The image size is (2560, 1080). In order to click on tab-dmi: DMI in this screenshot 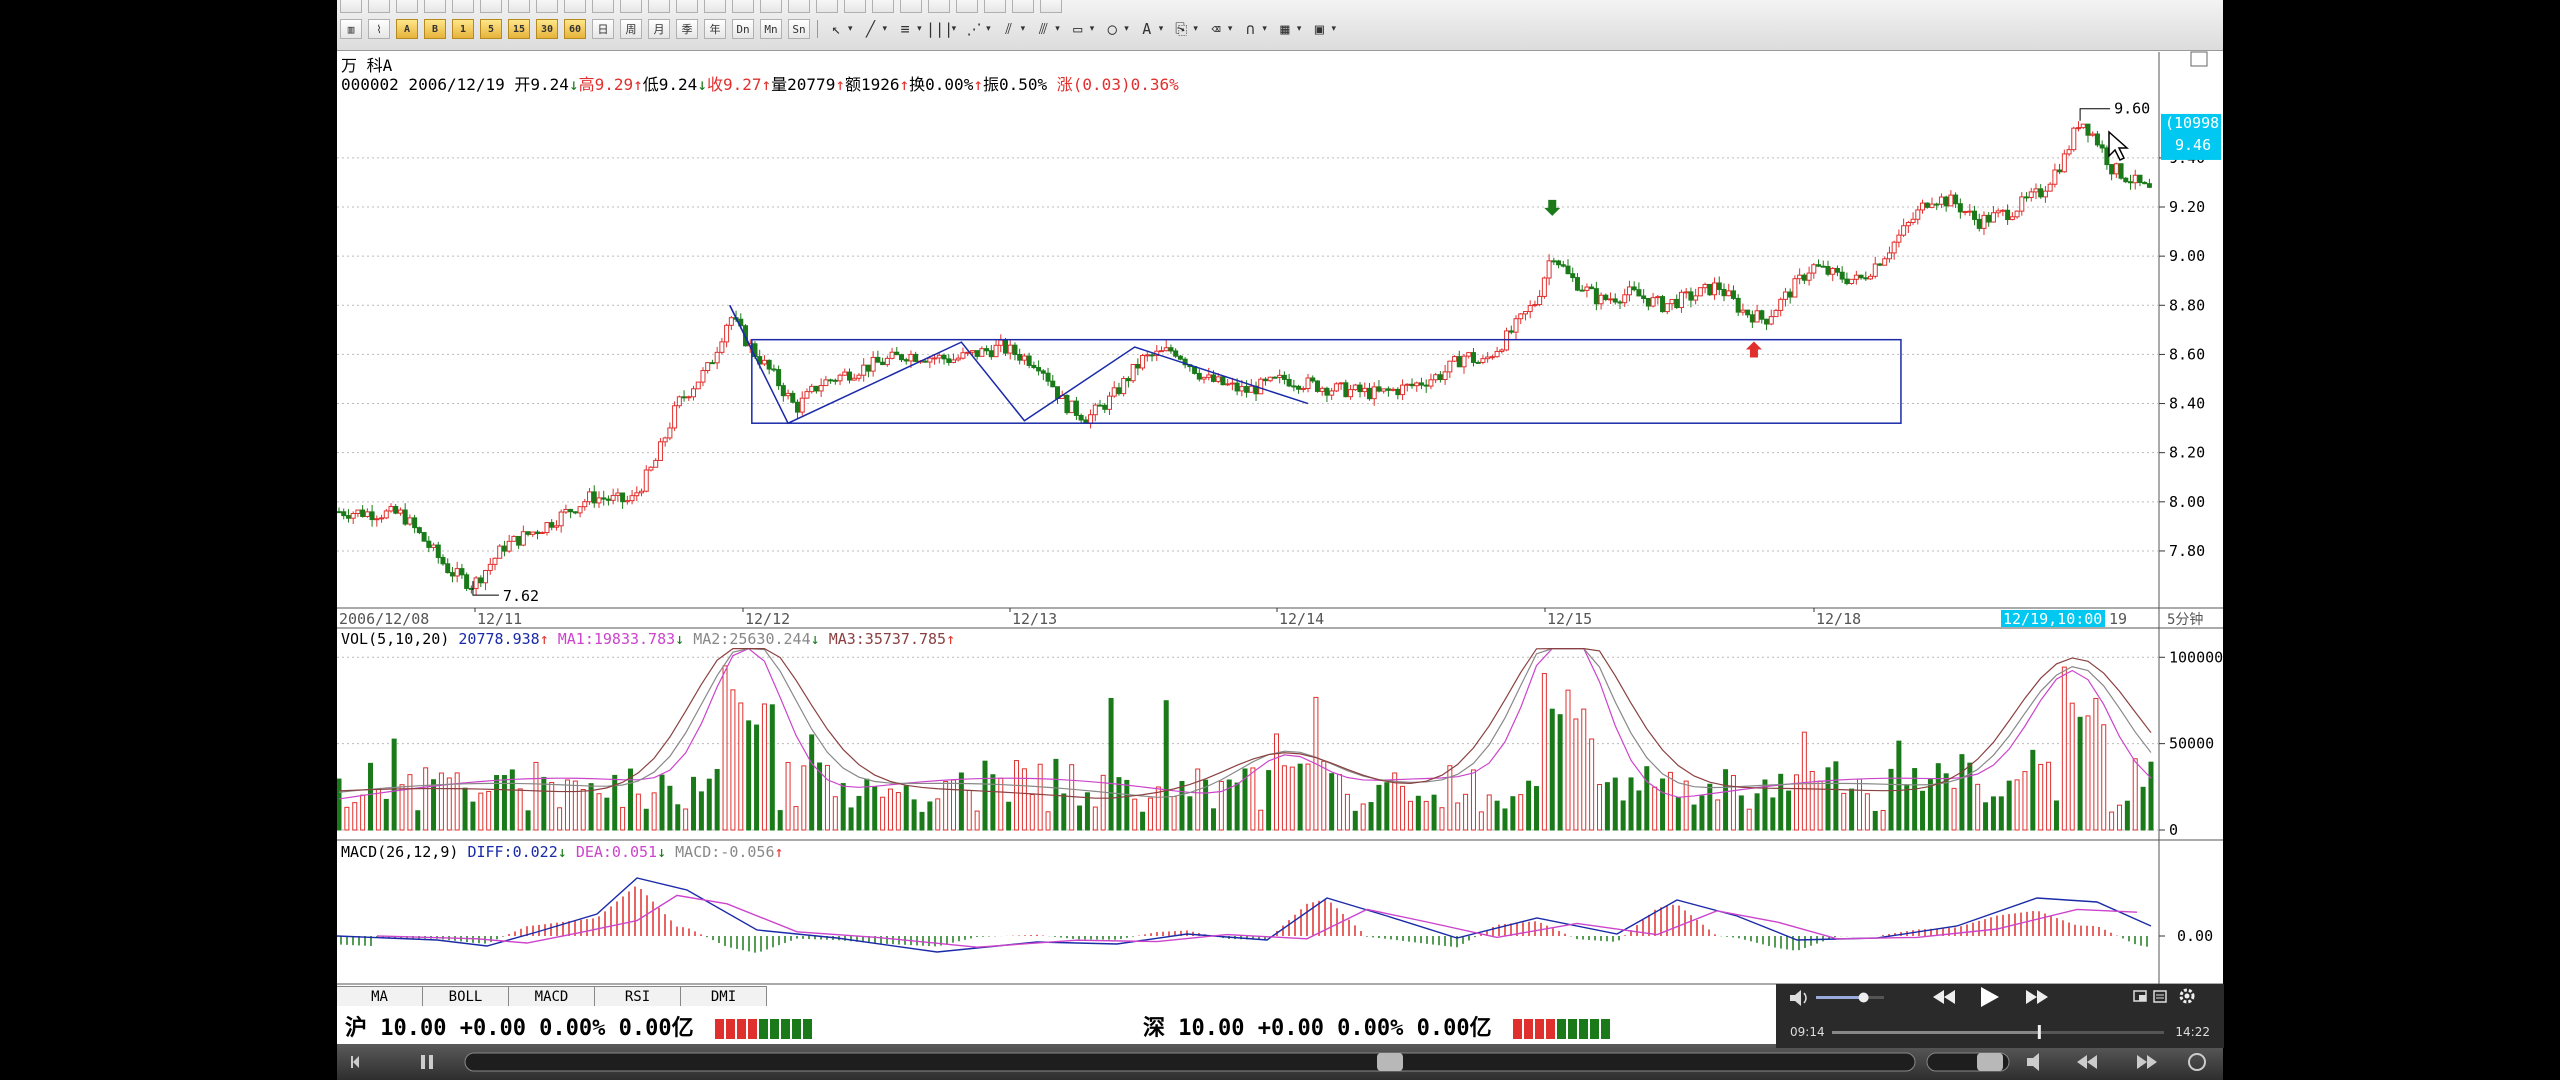, I will do `click(724, 996)`.